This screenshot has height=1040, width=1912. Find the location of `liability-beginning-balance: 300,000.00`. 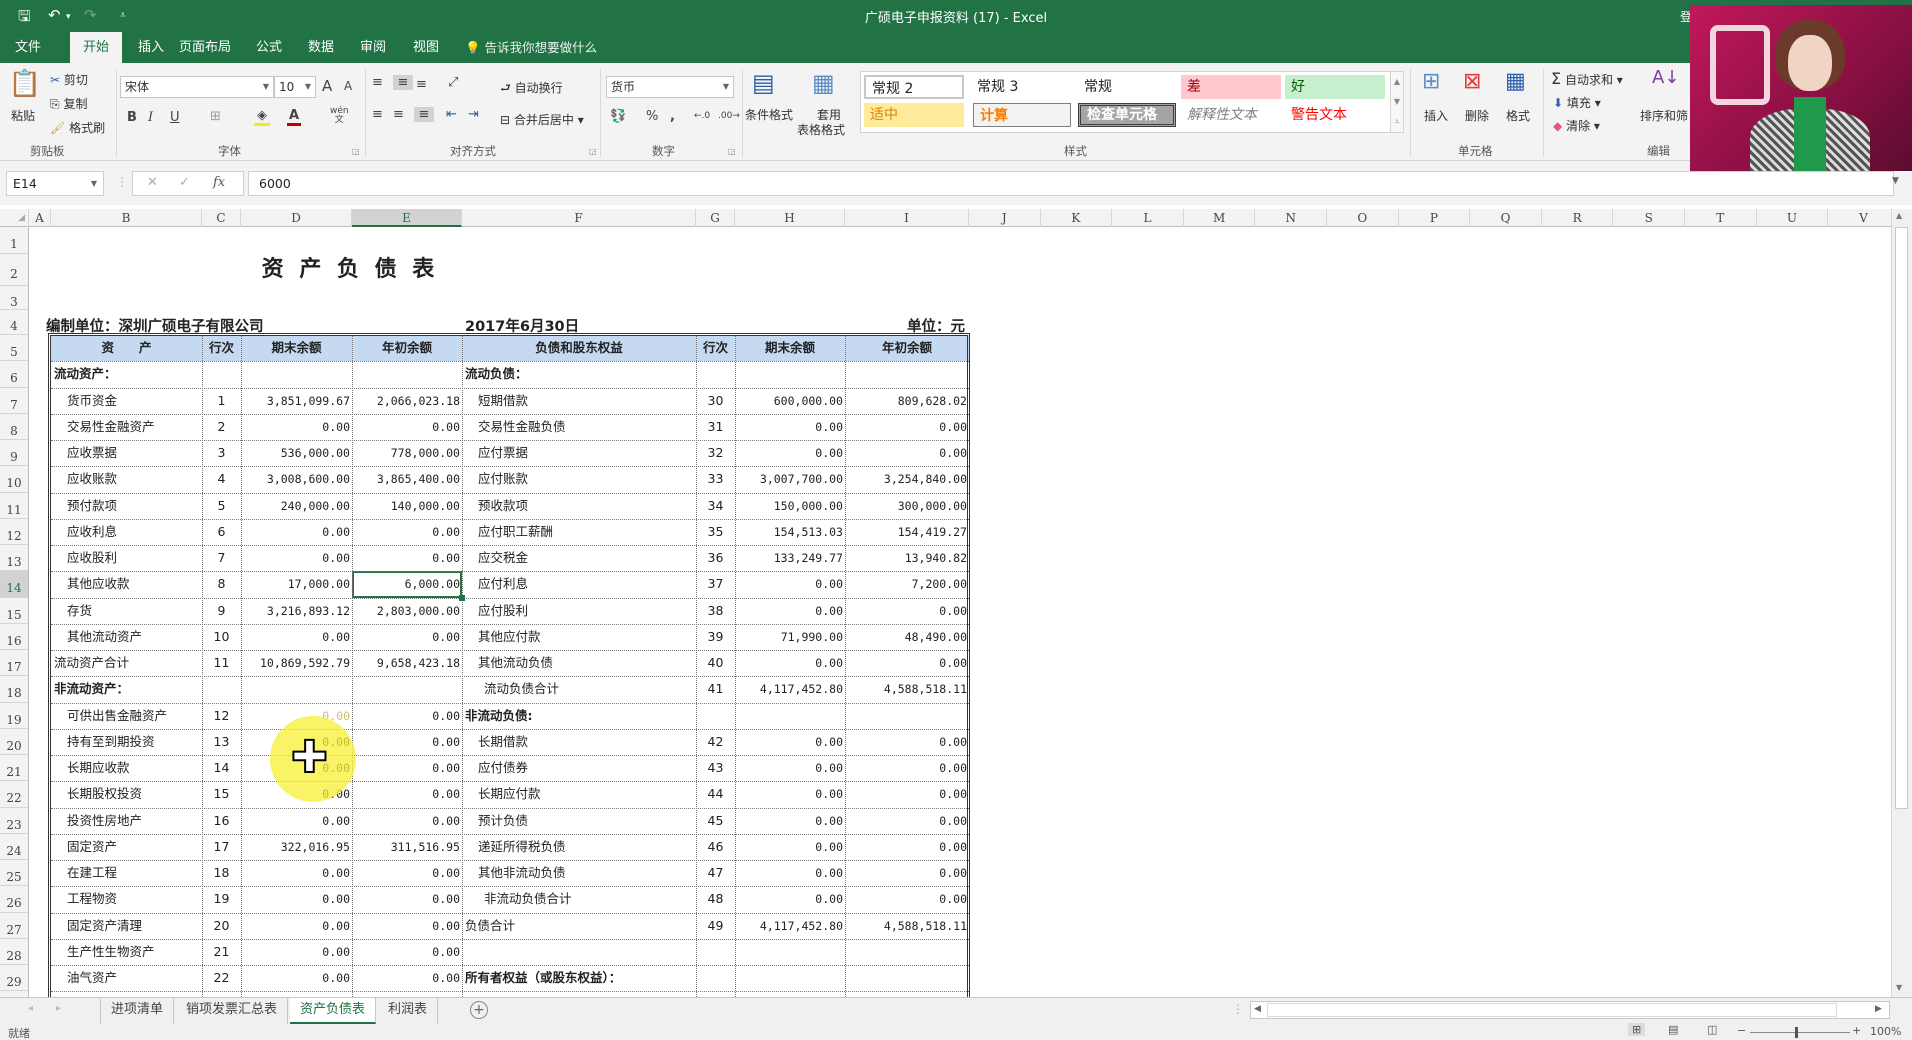

liability-beginning-balance: 300,000.00 is located at coordinates (907, 506).